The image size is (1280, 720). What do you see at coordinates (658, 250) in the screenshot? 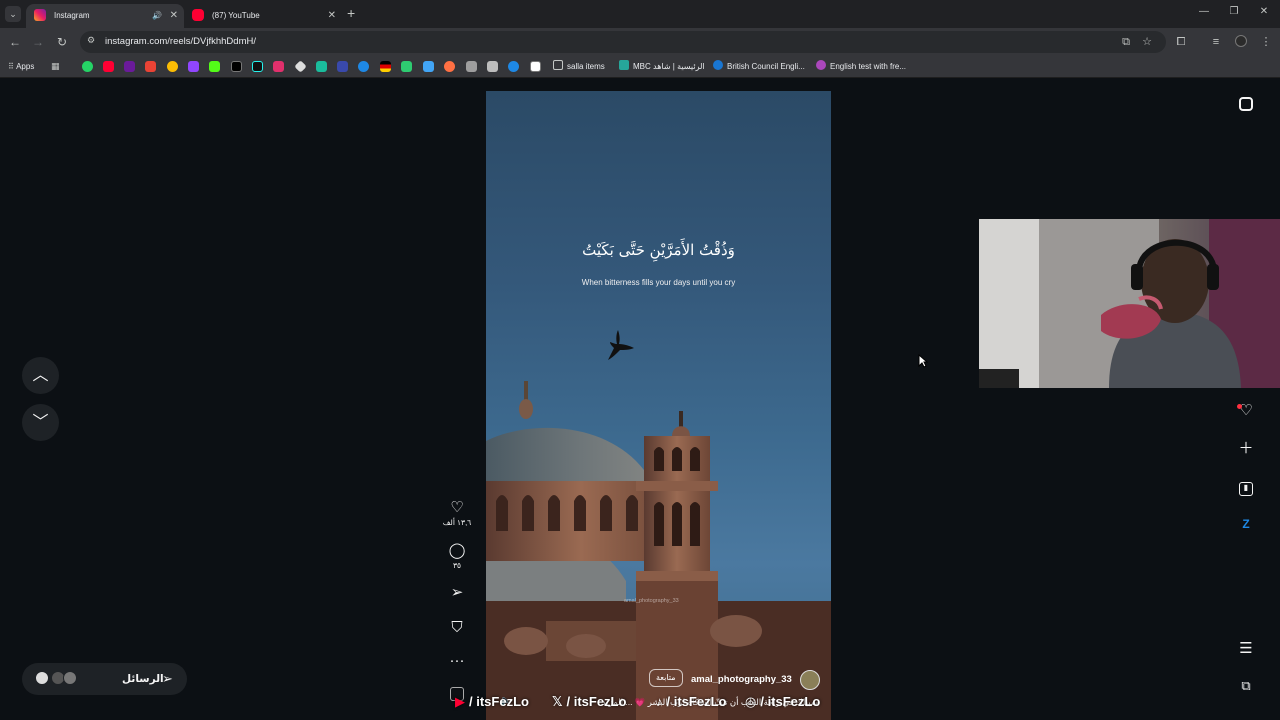
I see `reel-quote-arabic: وَذُقْتُ الأَمَرَّيْنِ حَتَّى بَكَيْتُ` at bounding box center [658, 250].